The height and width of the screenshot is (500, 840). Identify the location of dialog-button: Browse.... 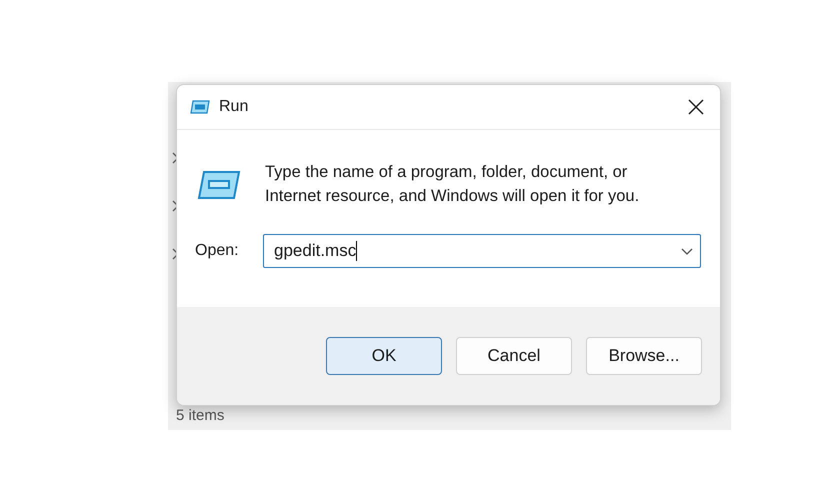
(644, 356).